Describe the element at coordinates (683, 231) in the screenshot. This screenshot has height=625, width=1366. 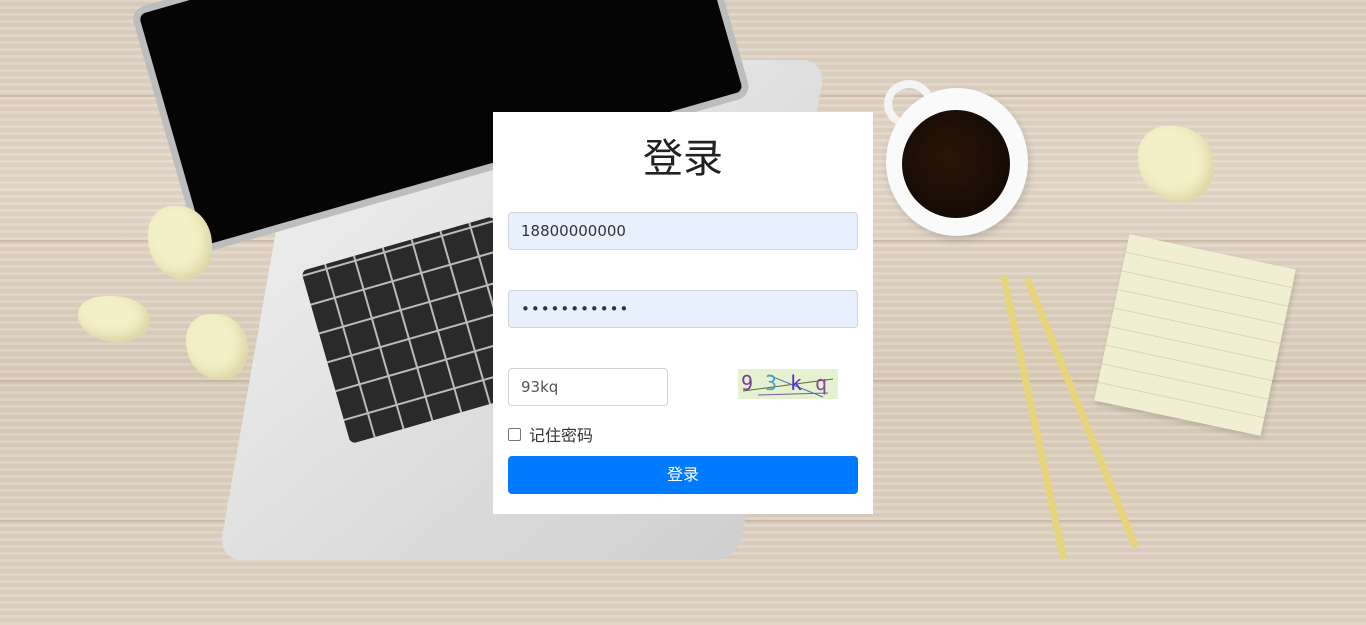
I see `username-input: 18800000000` at that location.